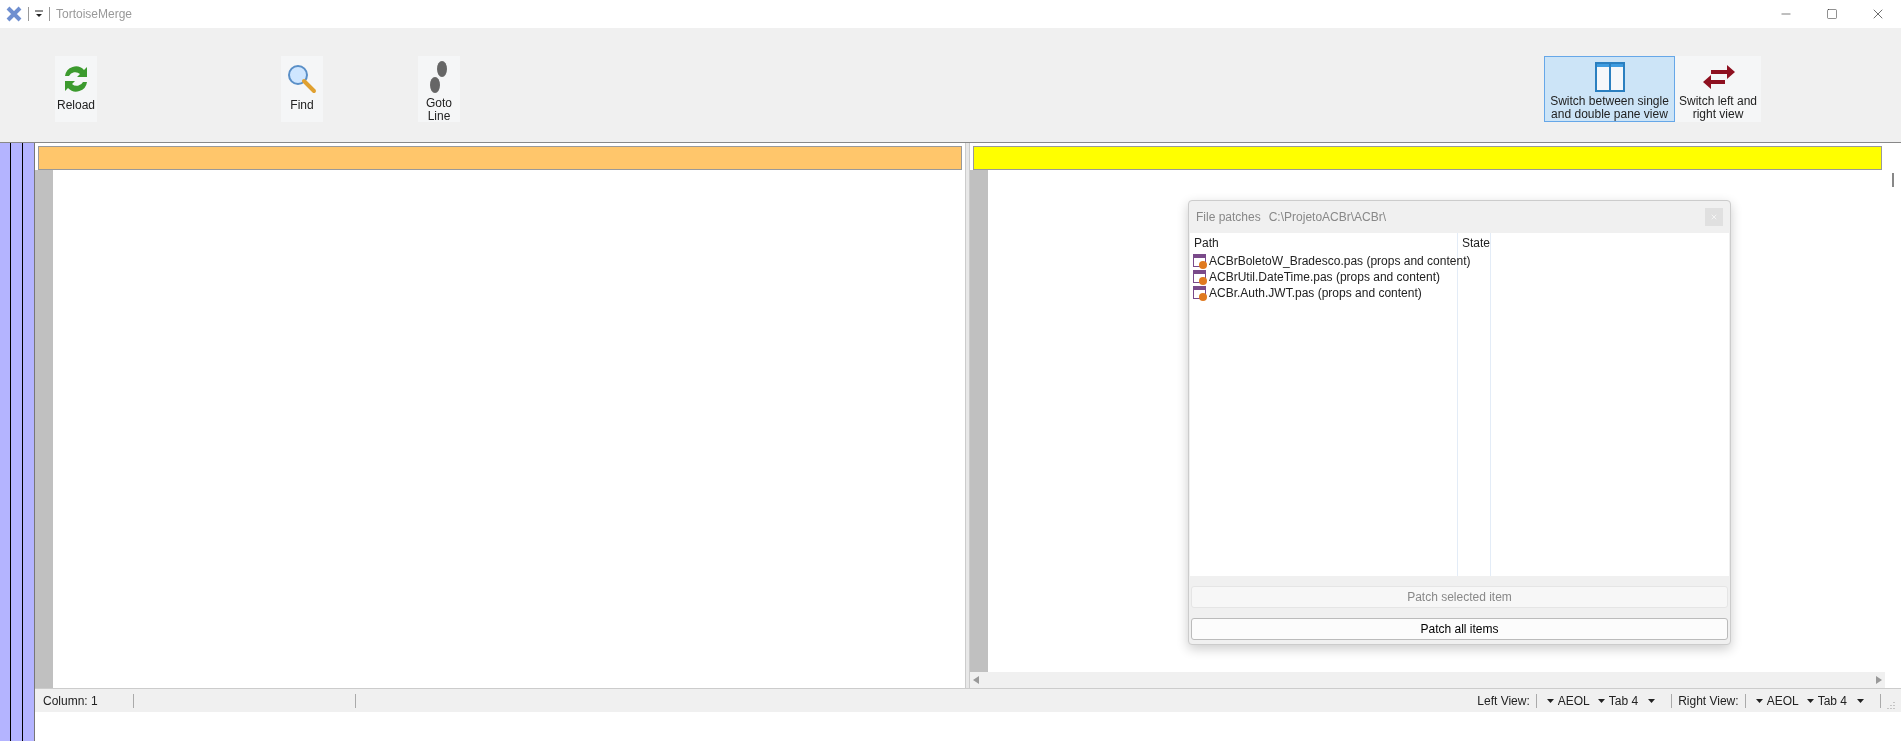 The height and width of the screenshot is (741, 1901). Describe the element at coordinates (70, 701) in the screenshot. I see `column-indicator: Column: 1` at that location.